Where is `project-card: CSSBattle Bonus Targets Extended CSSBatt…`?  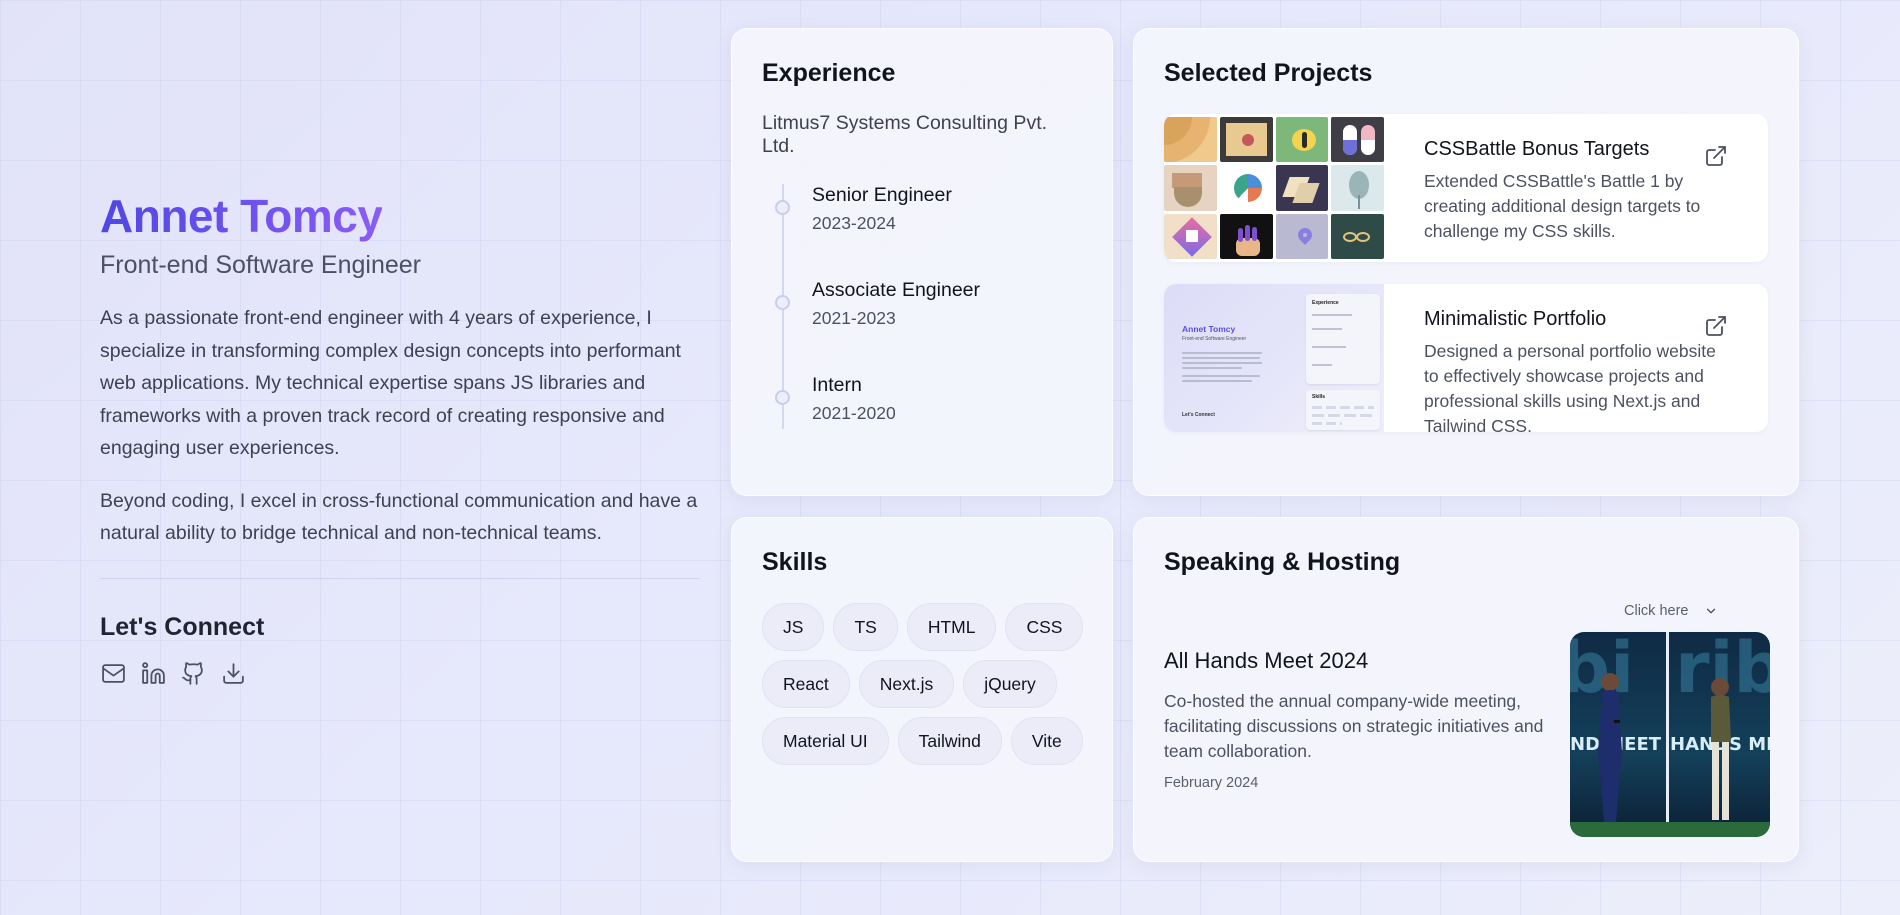 project-card: CSSBattle Bonus Targets Extended CSSBatt… is located at coordinates (1466, 188).